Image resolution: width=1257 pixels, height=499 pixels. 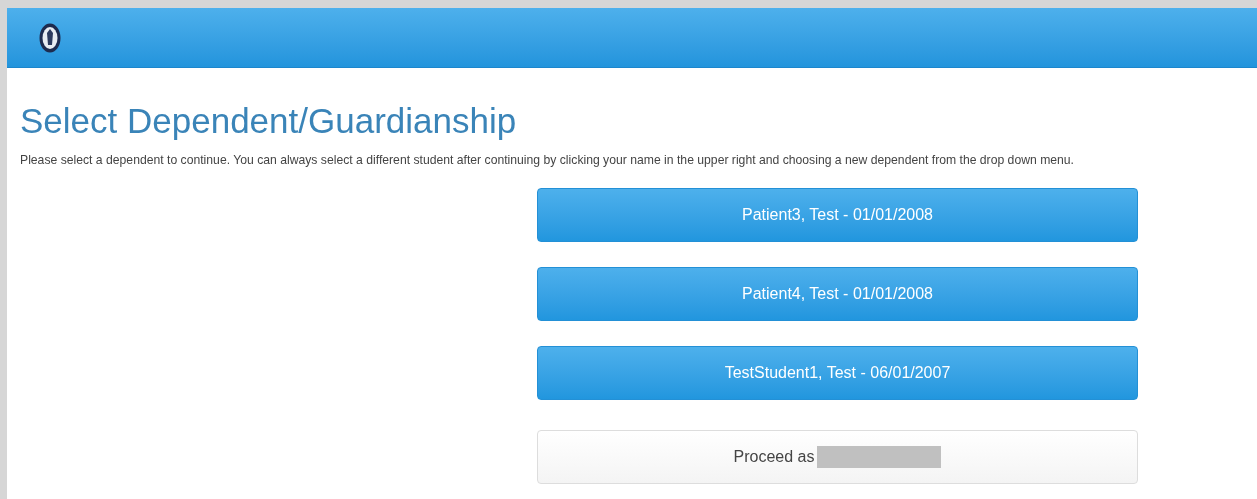 What do you see at coordinates (547, 160) in the screenshot?
I see `instructions-text: Please select a dependent to continue. You can always select a different student after continuing by clicking your name in the upper right and choosing a new dependent from the drop down menu.` at bounding box center [547, 160].